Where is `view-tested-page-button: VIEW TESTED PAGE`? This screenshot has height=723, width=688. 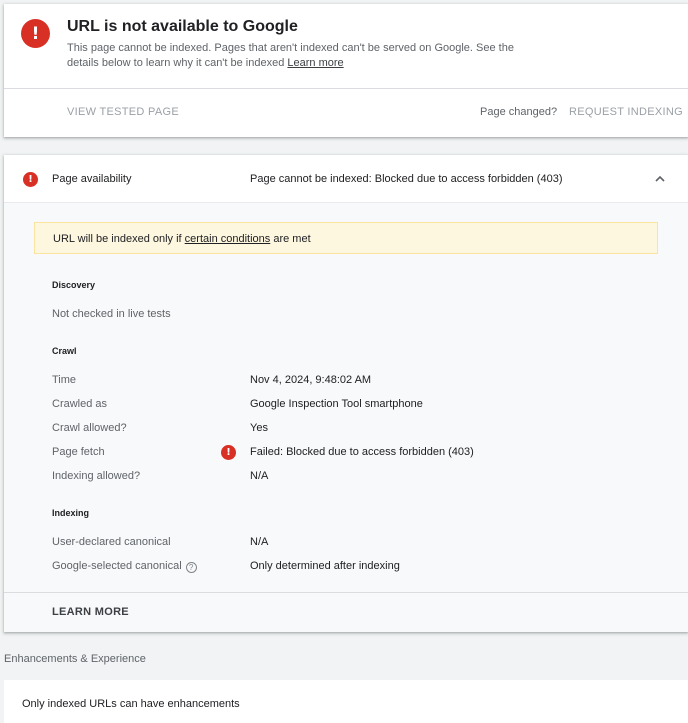
view-tested-page-button: VIEW TESTED PAGE is located at coordinates (123, 112).